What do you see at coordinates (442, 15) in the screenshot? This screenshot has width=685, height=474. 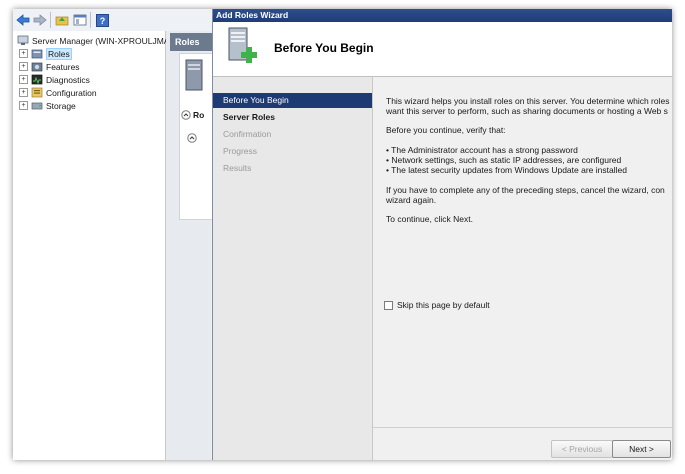 I see `wizard-title-bar: Add Roles Wizard` at bounding box center [442, 15].